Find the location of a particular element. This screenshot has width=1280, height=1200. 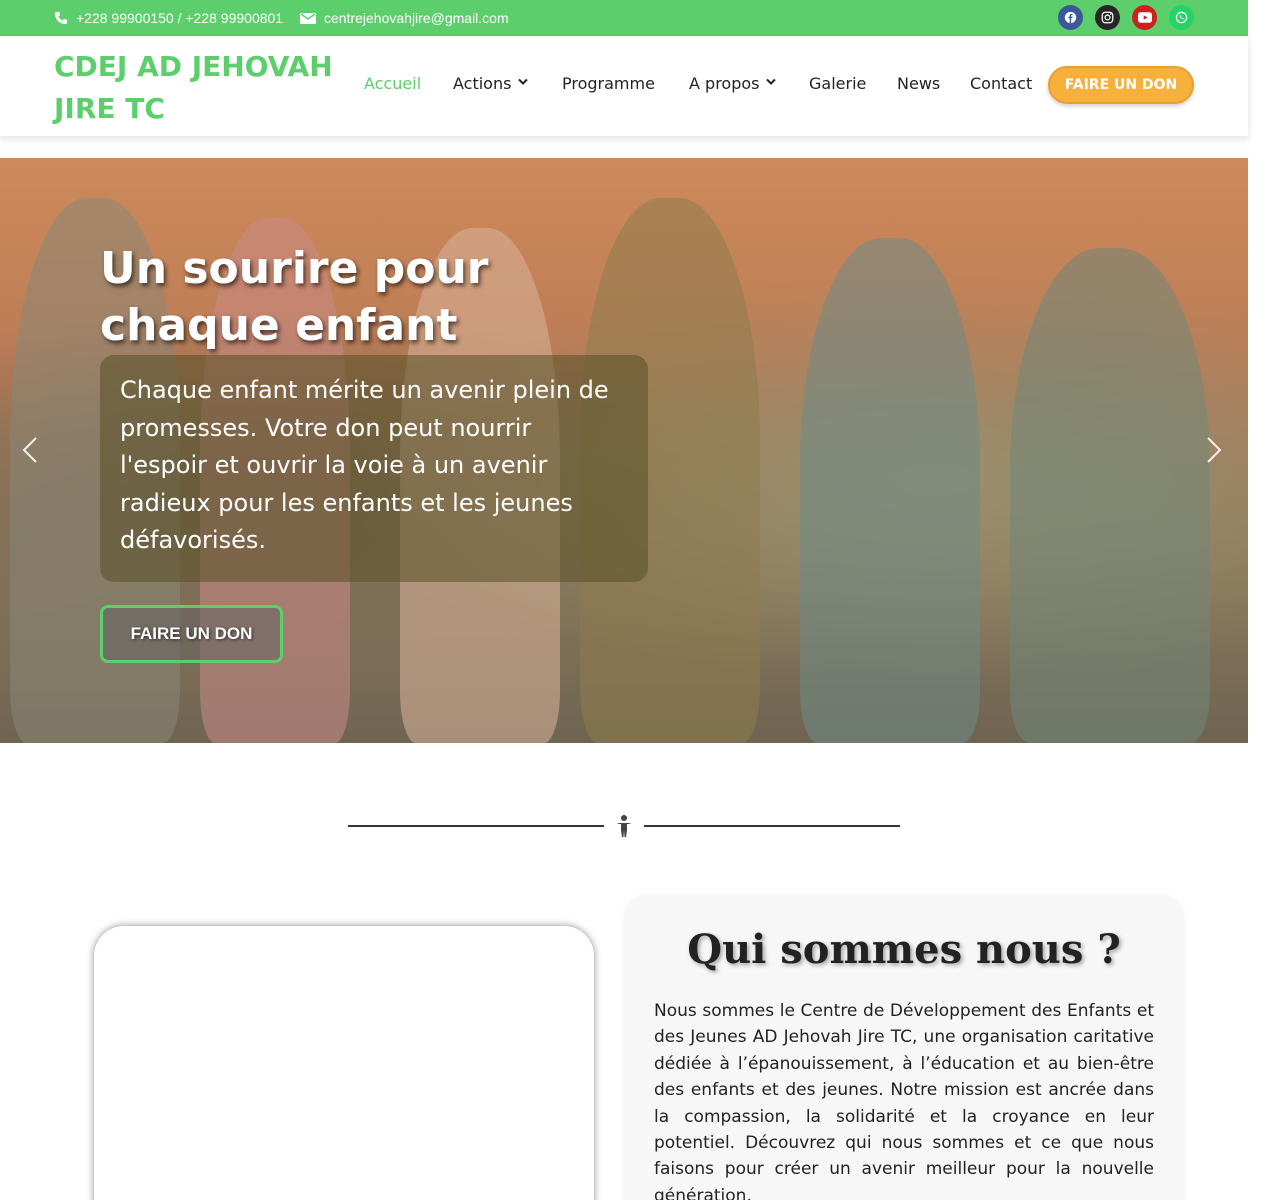

nav-programme: Programme is located at coordinates (608, 83).